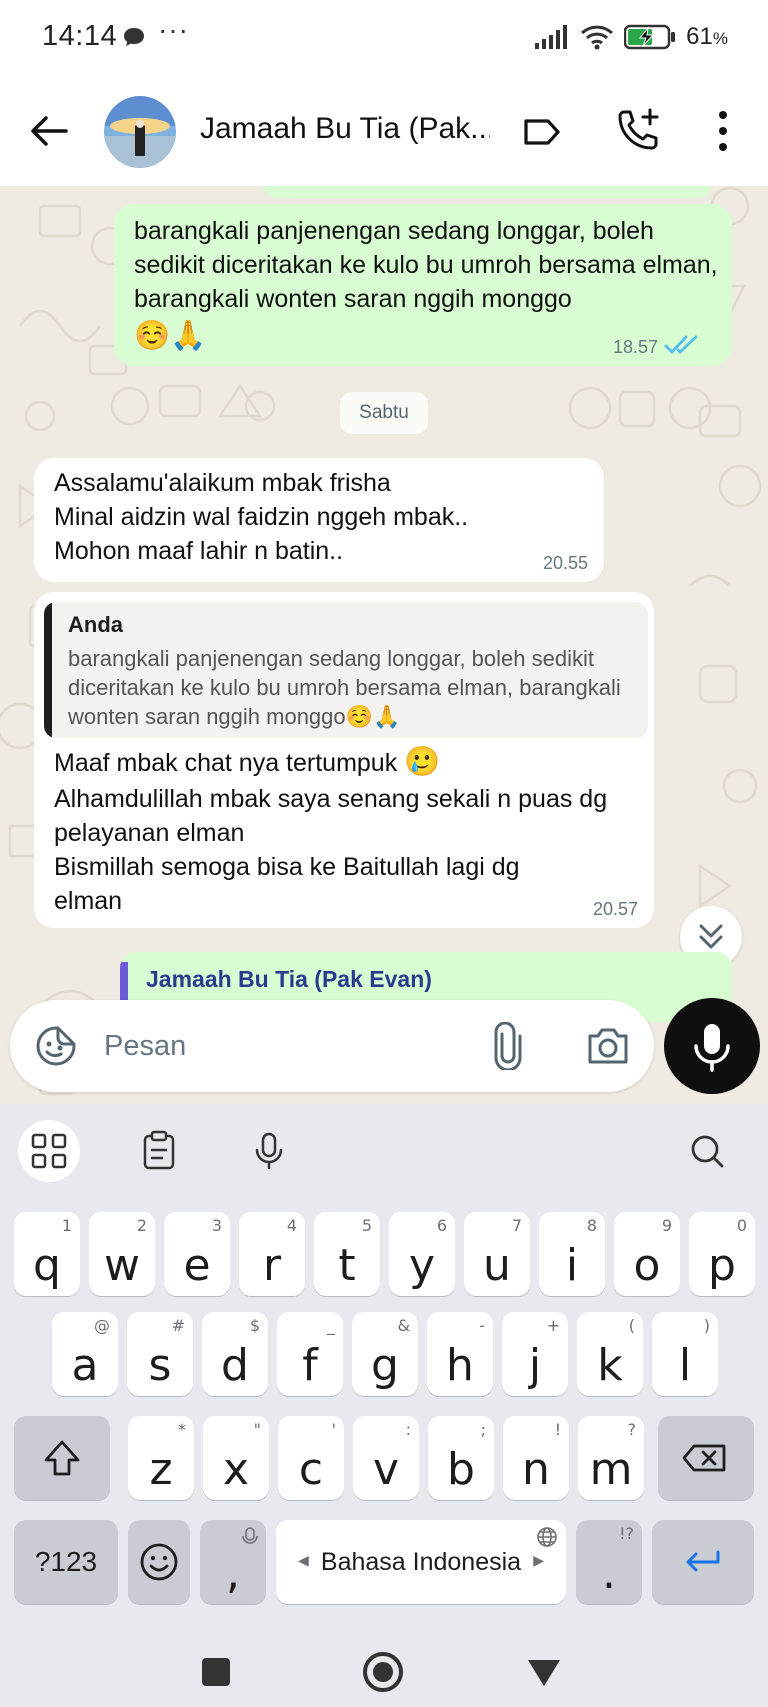 The height and width of the screenshot is (1707, 768). I want to click on period-key: !? ., so click(609, 1562).